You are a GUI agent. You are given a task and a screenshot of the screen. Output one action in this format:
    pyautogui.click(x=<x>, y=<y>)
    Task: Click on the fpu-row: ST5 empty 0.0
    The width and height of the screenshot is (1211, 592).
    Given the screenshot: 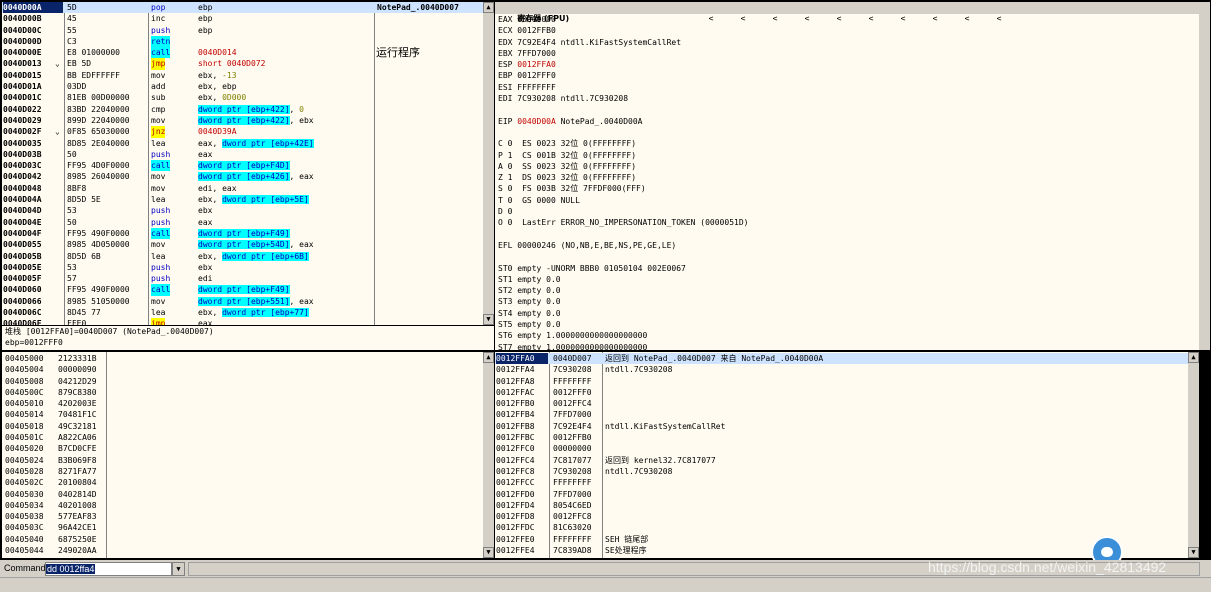 What is the action you would take?
    pyautogui.click(x=848, y=324)
    